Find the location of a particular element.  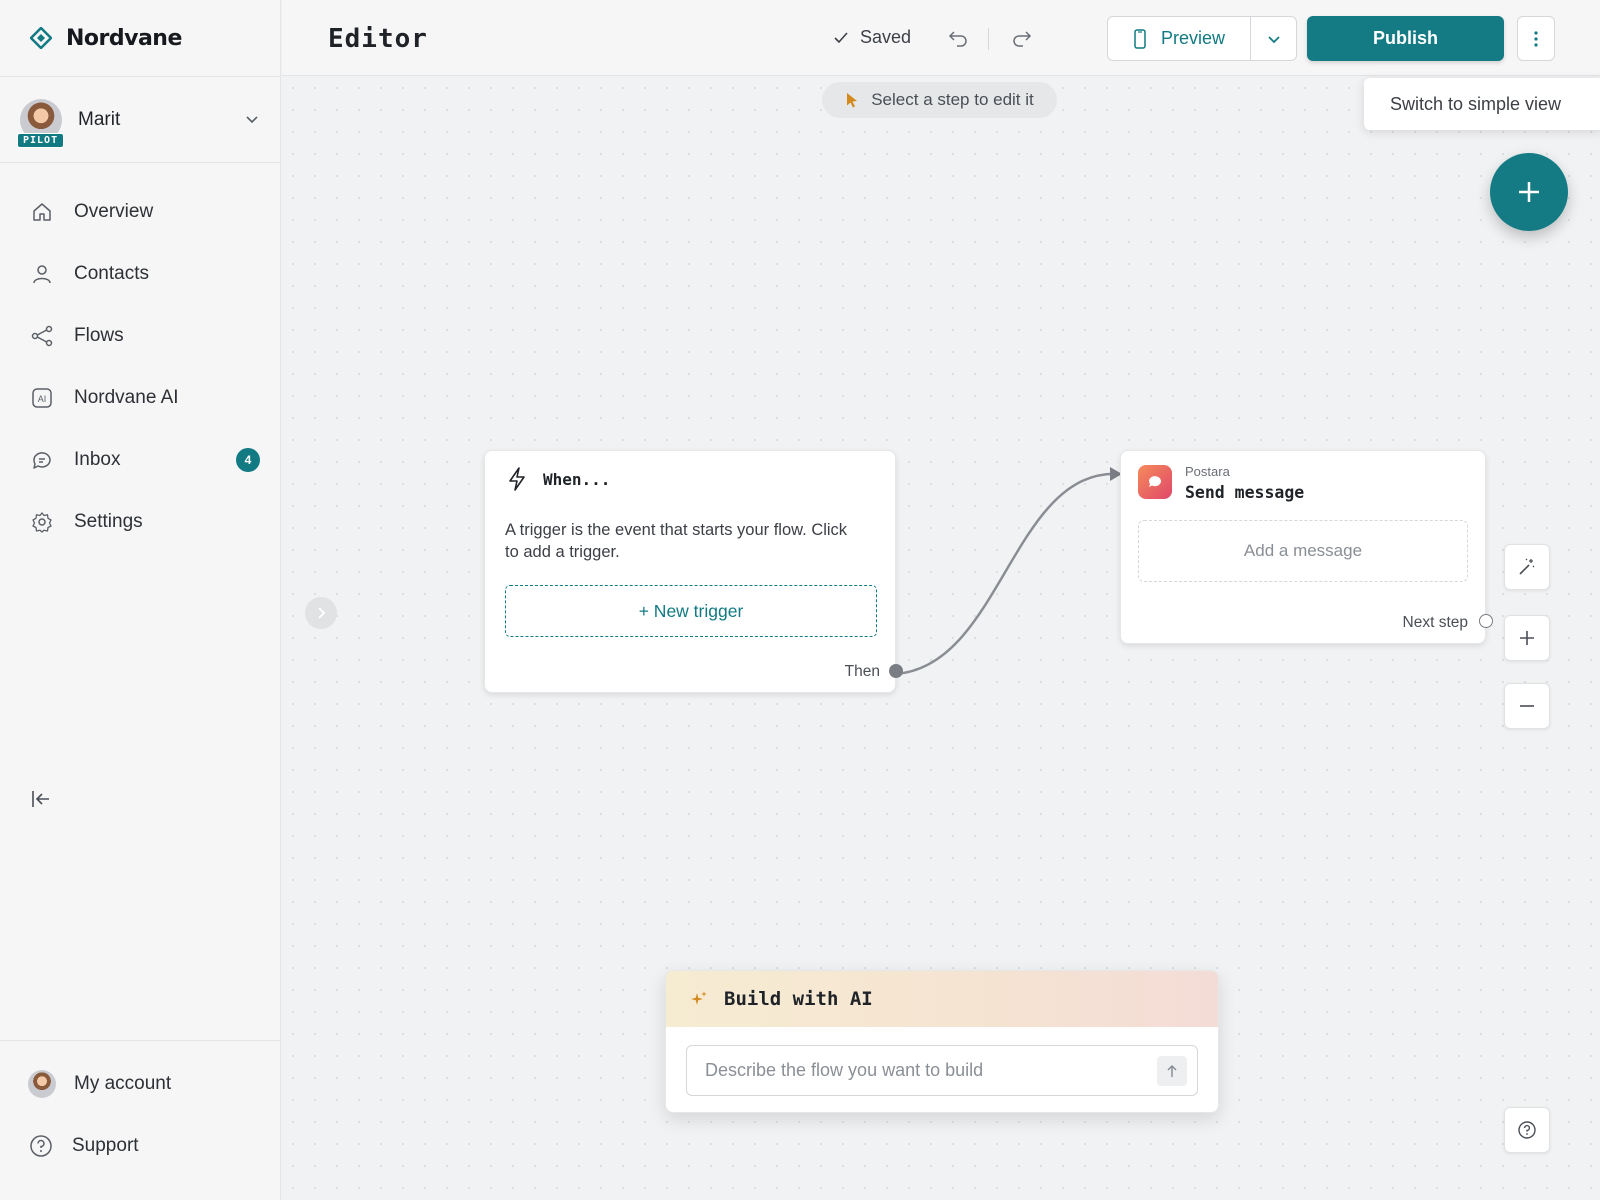

sidebar-item-label: Overview is located at coordinates (114, 211).